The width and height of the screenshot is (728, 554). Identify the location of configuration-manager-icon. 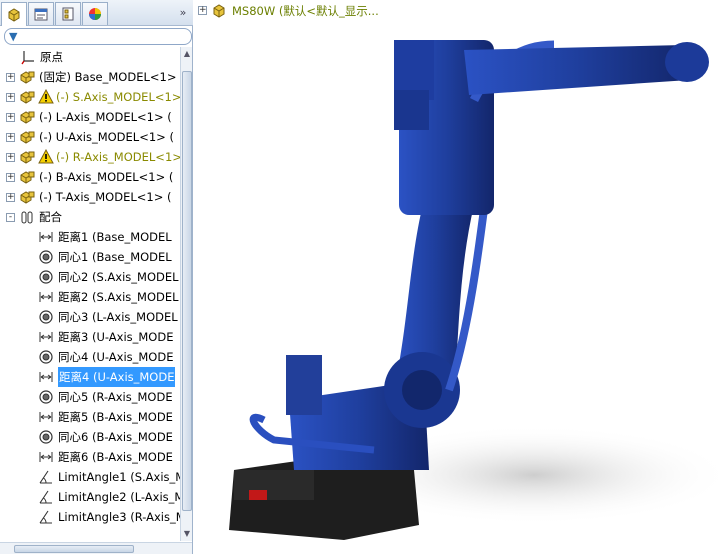
(68, 14).